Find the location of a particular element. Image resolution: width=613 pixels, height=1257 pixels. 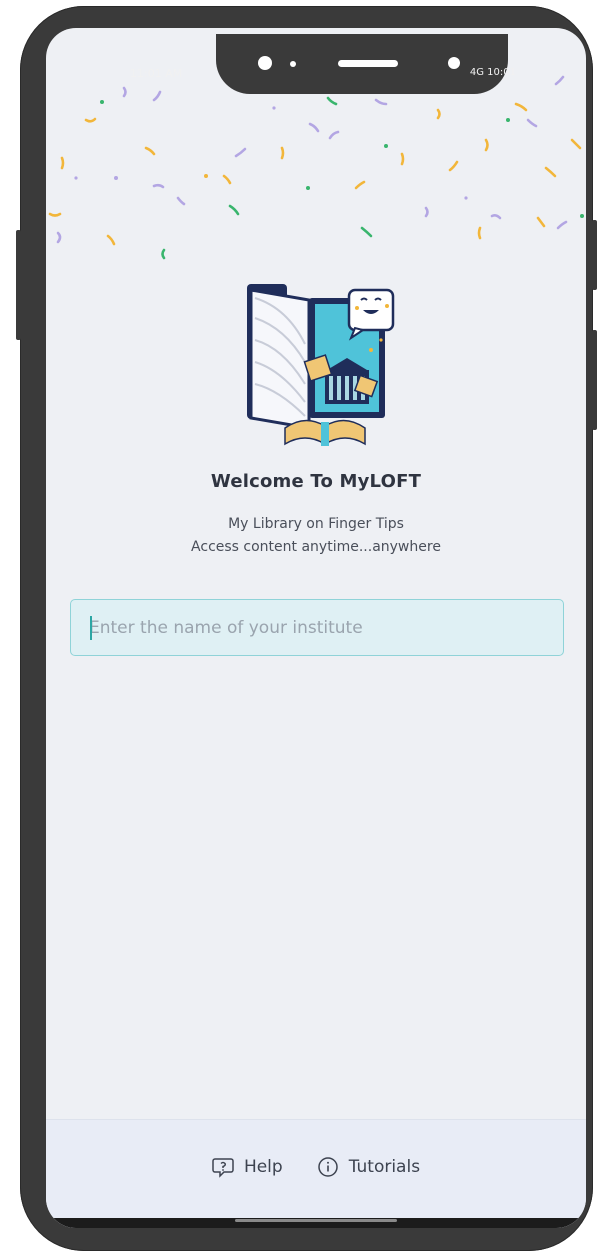

earpiece-speaker is located at coordinates (368, 63).